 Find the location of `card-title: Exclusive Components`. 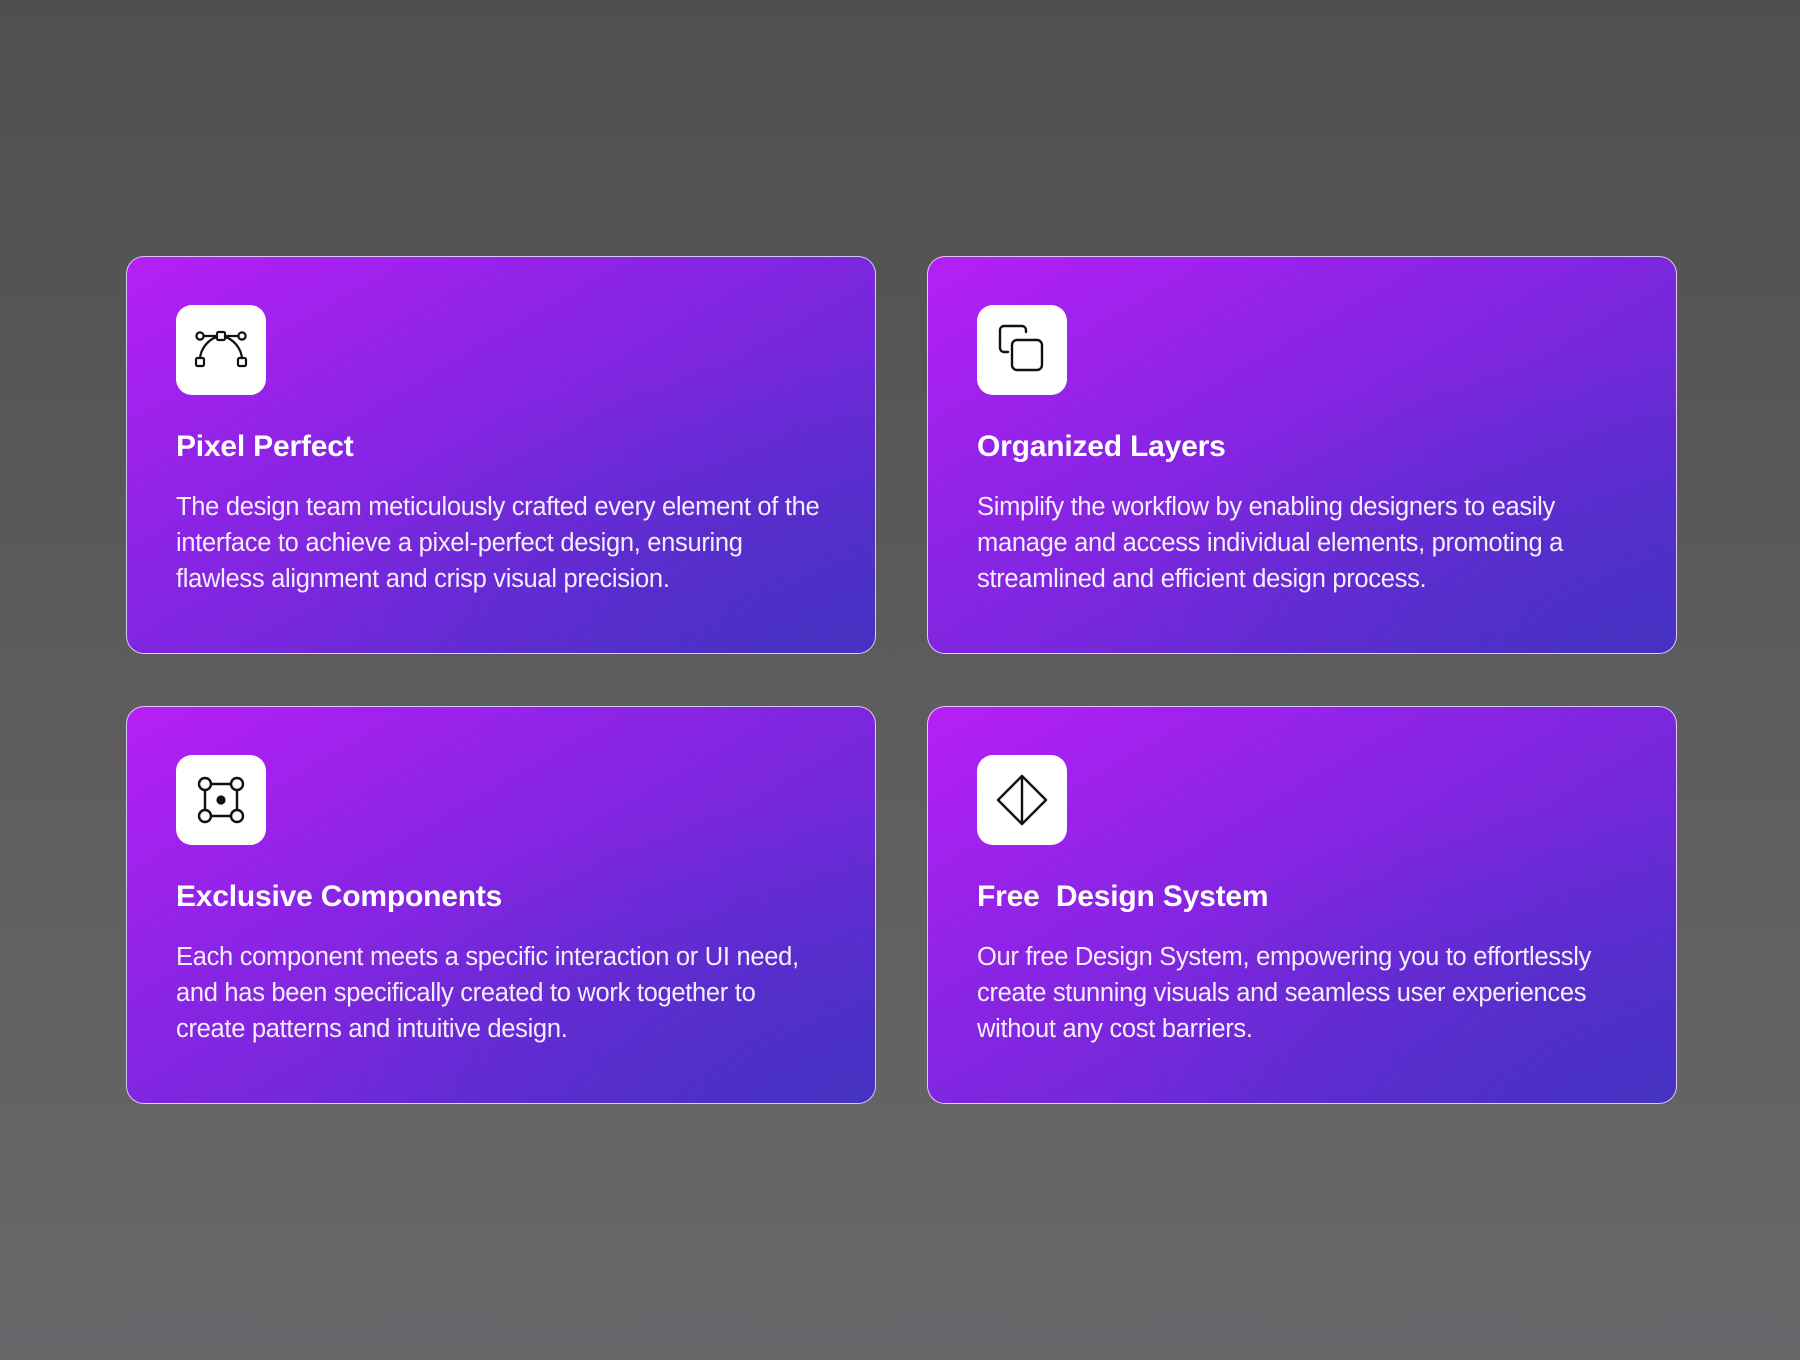

card-title: Exclusive Components is located at coordinates (339, 896).